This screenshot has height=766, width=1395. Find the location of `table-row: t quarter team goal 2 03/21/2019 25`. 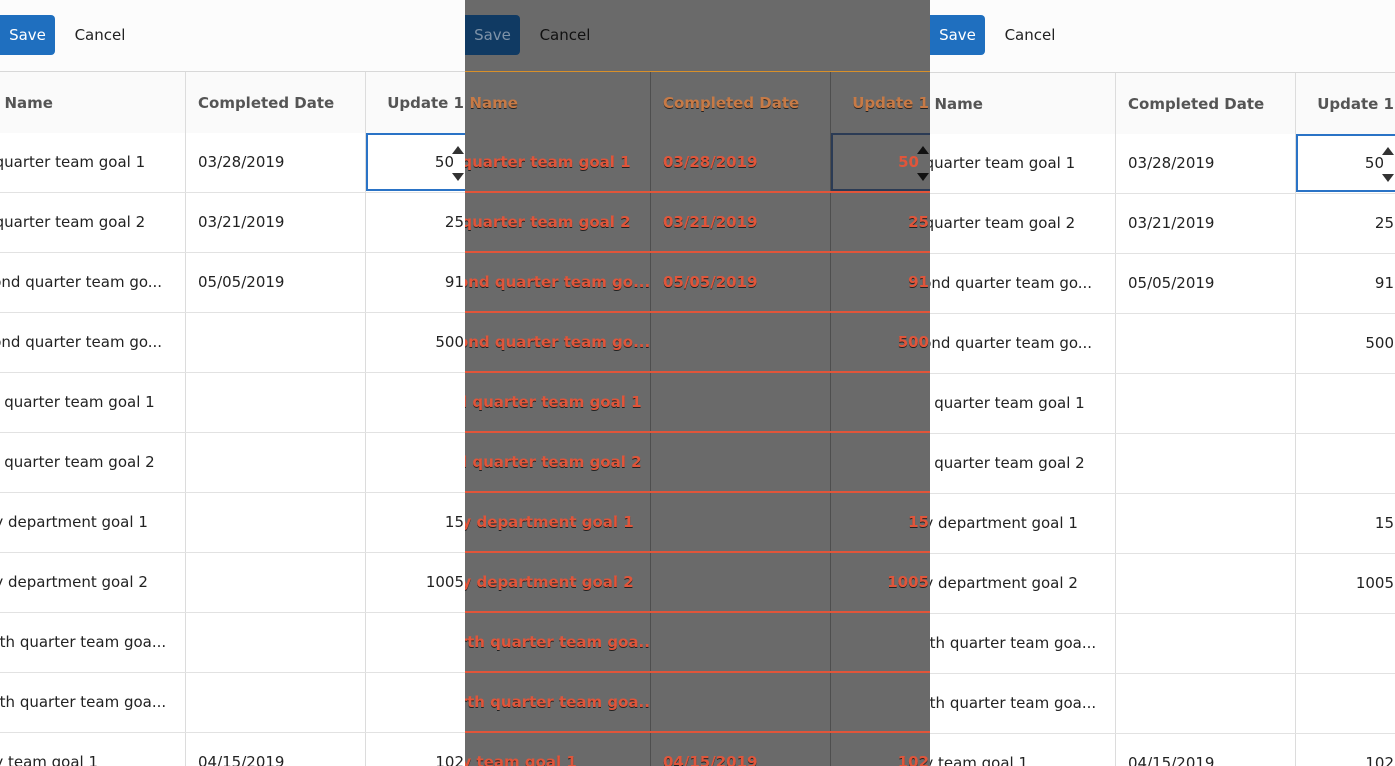

table-row: t quarter team goal 2 03/21/2019 25 is located at coordinates (697, 223).